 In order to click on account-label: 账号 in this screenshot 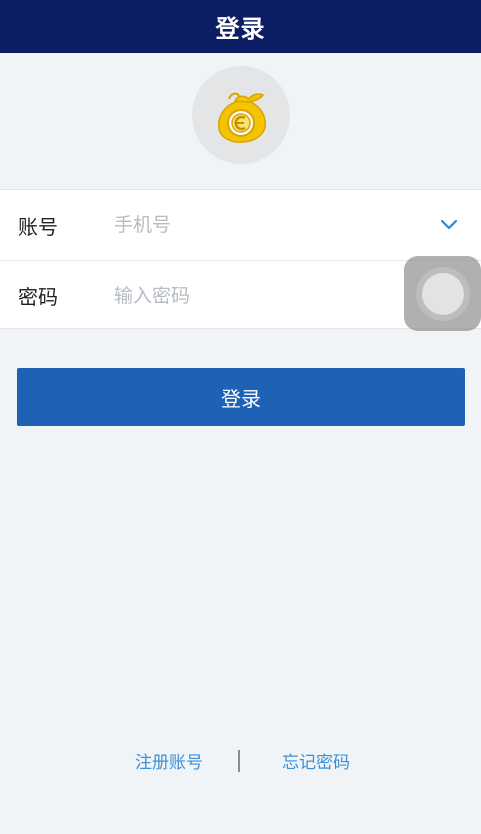, I will do `click(38, 226)`.